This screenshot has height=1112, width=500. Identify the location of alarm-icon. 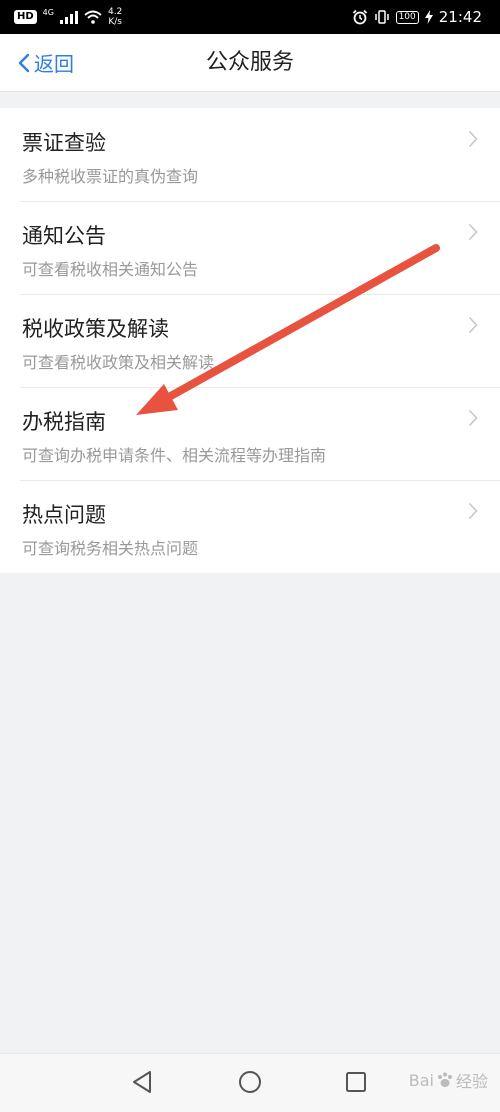
(359, 17).